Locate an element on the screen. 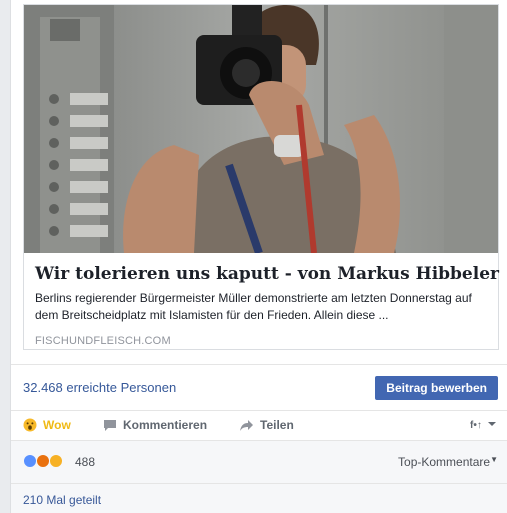  share-button: Teilen is located at coordinates (266, 425).